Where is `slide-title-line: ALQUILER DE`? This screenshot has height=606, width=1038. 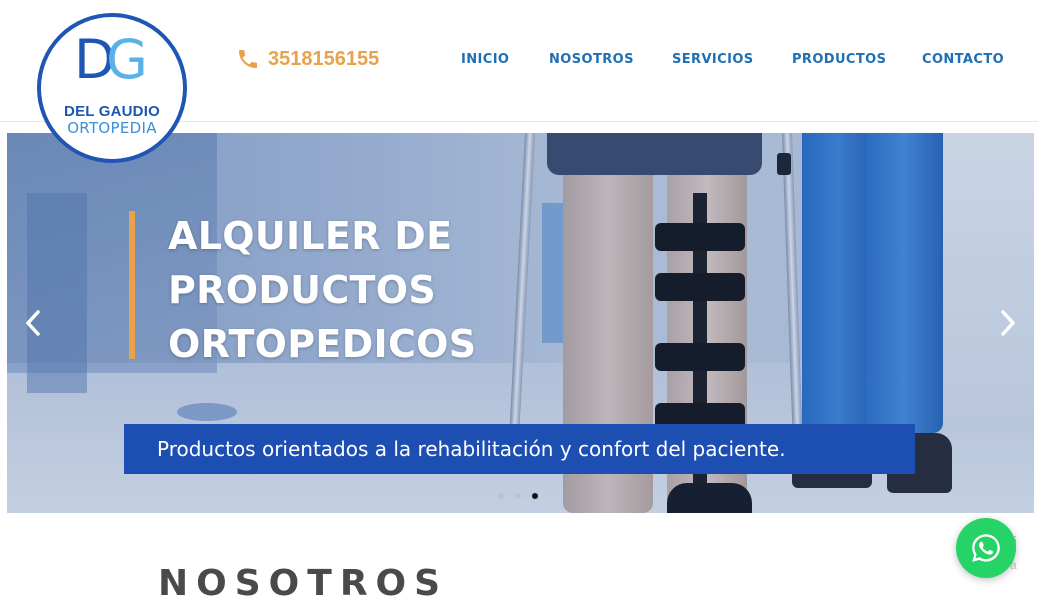
slide-title-line: ALQUILER DE is located at coordinates (310, 236).